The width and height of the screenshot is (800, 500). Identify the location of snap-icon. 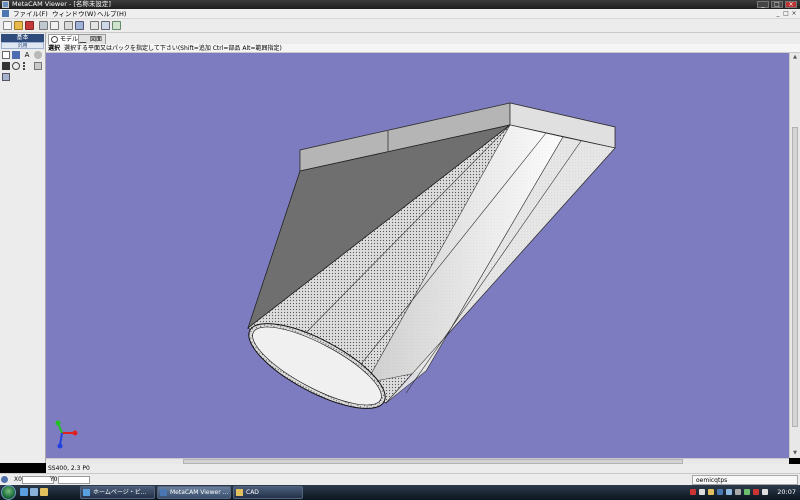
(116, 25).